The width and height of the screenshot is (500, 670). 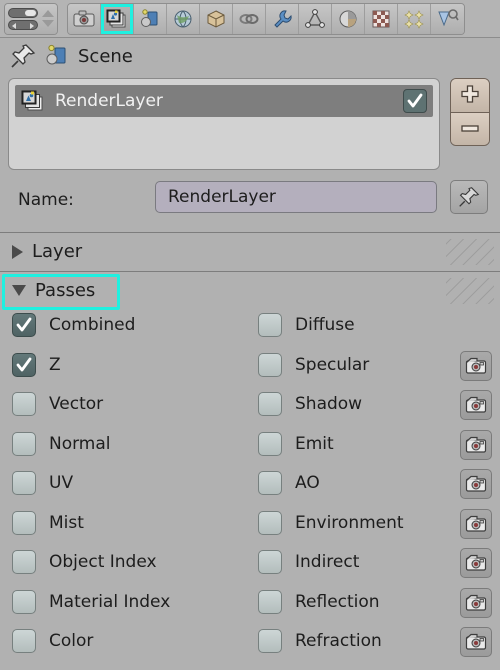 What do you see at coordinates (327, 562) in the screenshot?
I see `pass-label: Indirect` at bounding box center [327, 562].